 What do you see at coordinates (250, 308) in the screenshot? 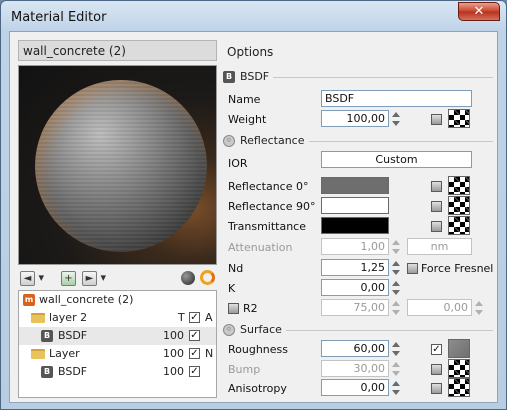
I see `r2-label: R2` at bounding box center [250, 308].